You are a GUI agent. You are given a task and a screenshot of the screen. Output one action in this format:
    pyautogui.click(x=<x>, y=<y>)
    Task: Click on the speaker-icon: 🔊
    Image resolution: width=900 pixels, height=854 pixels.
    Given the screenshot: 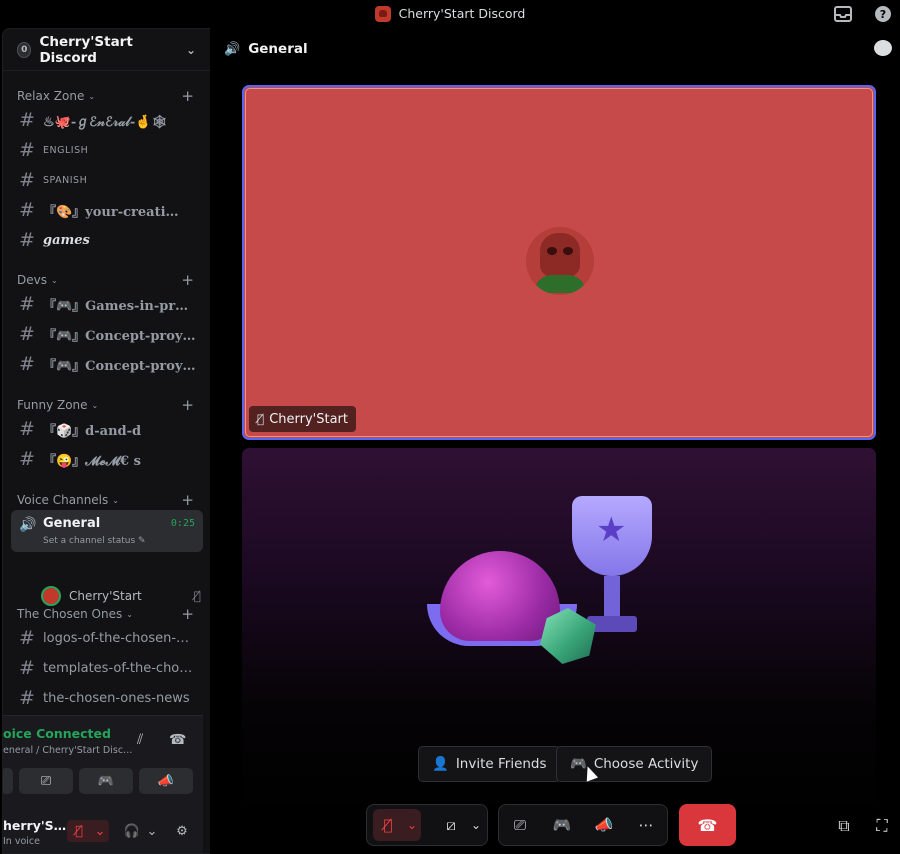 What is the action you would take?
    pyautogui.click(x=28, y=525)
    